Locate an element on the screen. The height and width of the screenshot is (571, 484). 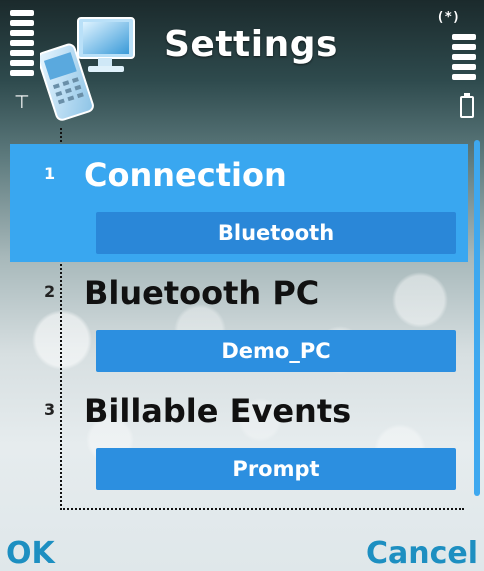
ok-softkey: OK is located at coordinates (30, 553).